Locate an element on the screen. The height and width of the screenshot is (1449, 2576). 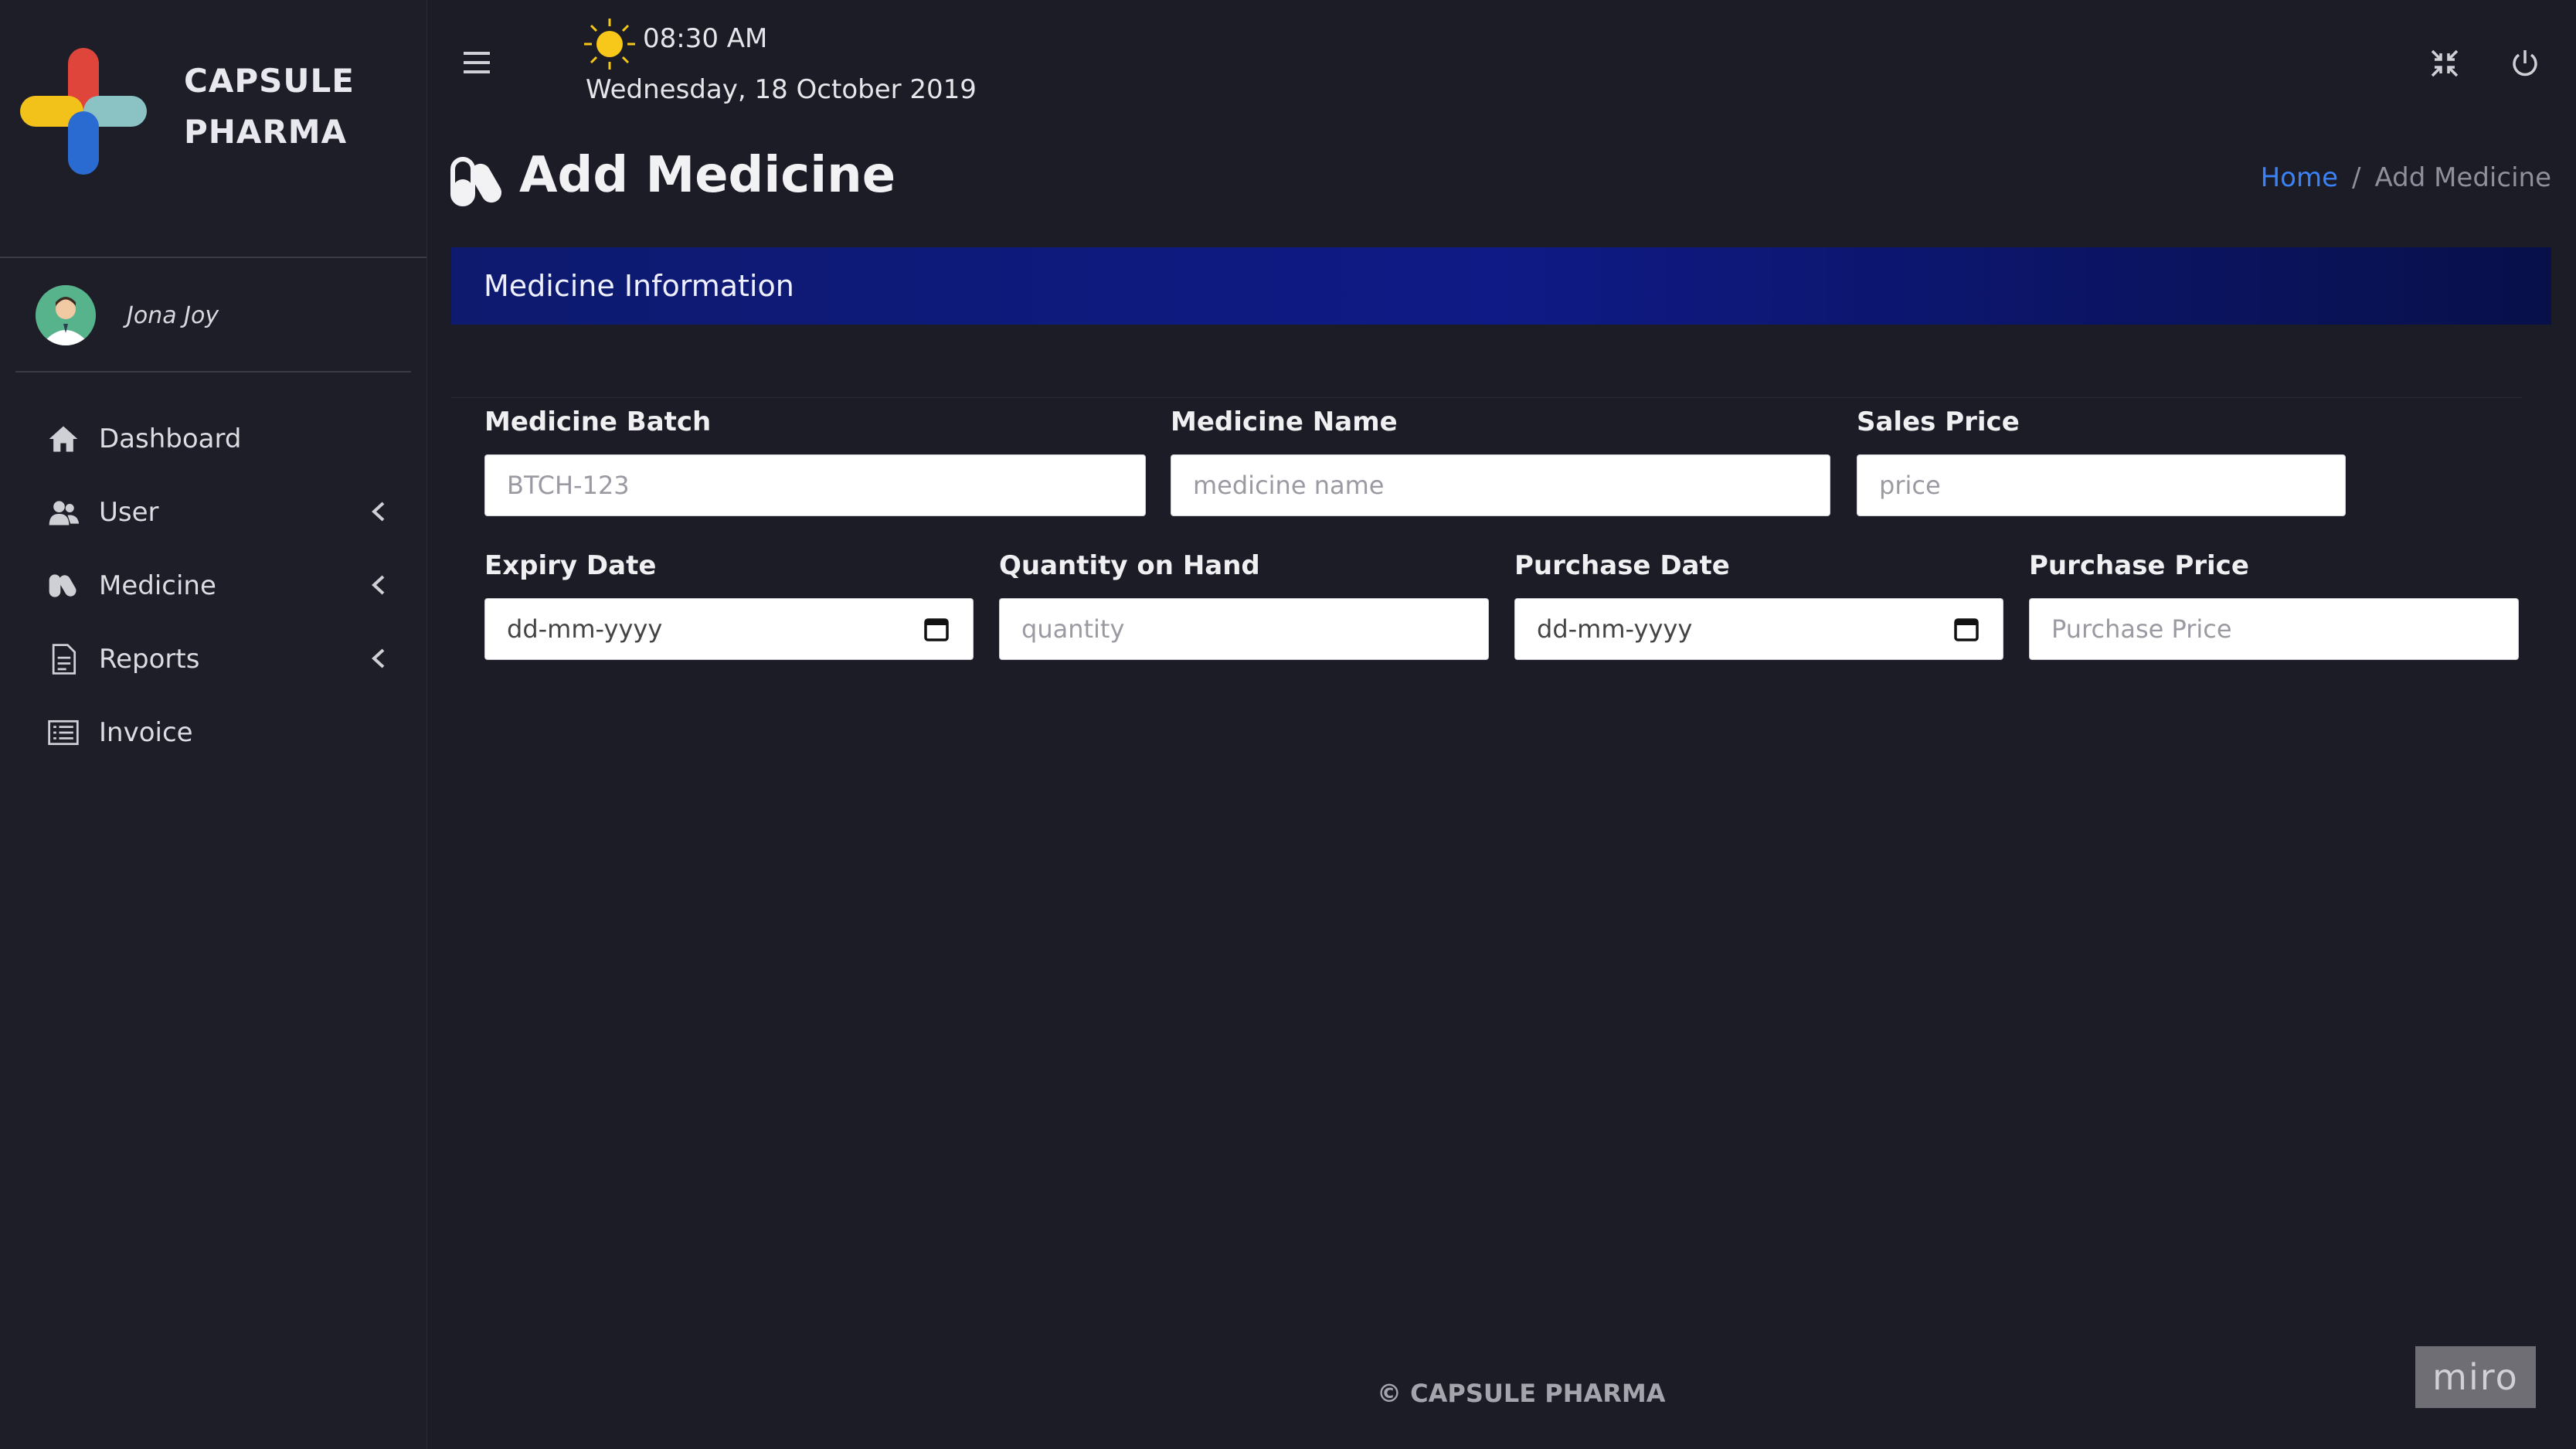
sales-price-label: Sales Price is located at coordinates (1938, 421).